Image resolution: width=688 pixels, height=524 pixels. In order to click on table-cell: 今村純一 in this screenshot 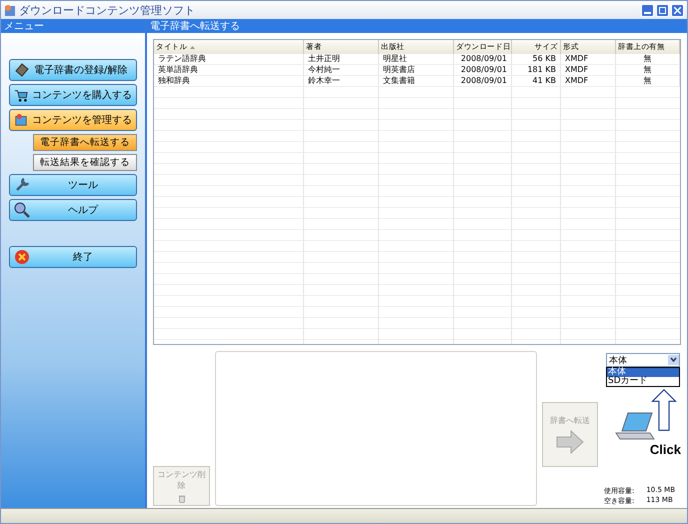, I will do `click(341, 70)`.